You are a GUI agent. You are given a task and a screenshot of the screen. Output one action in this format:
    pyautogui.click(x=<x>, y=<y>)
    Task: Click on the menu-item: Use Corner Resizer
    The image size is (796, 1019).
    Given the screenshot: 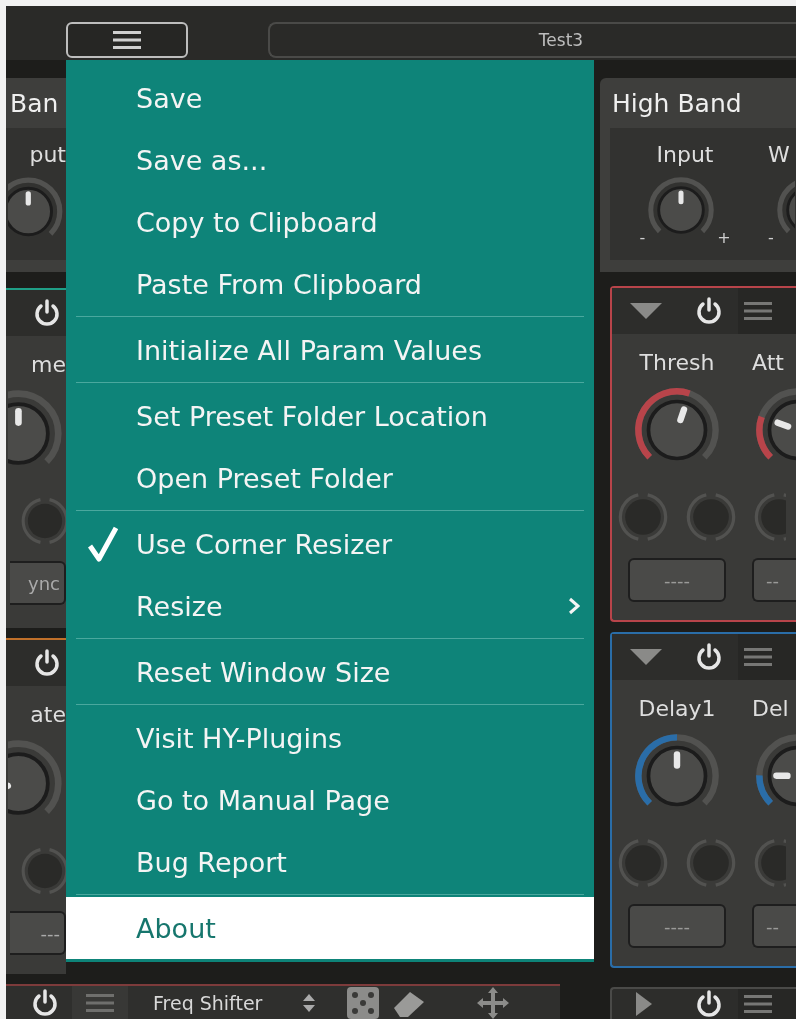 What is the action you would take?
    pyautogui.click(x=330, y=544)
    